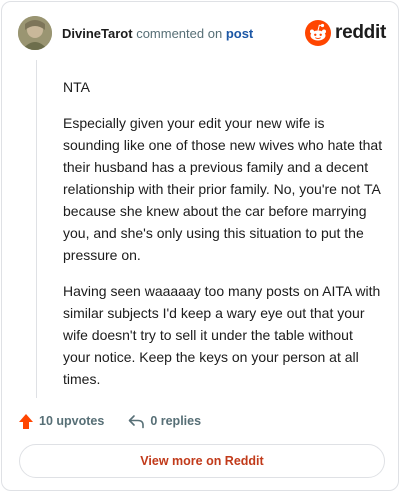 The width and height of the screenshot is (400, 492). Describe the element at coordinates (36, 229) in the screenshot. I see `thread-line` at that location.